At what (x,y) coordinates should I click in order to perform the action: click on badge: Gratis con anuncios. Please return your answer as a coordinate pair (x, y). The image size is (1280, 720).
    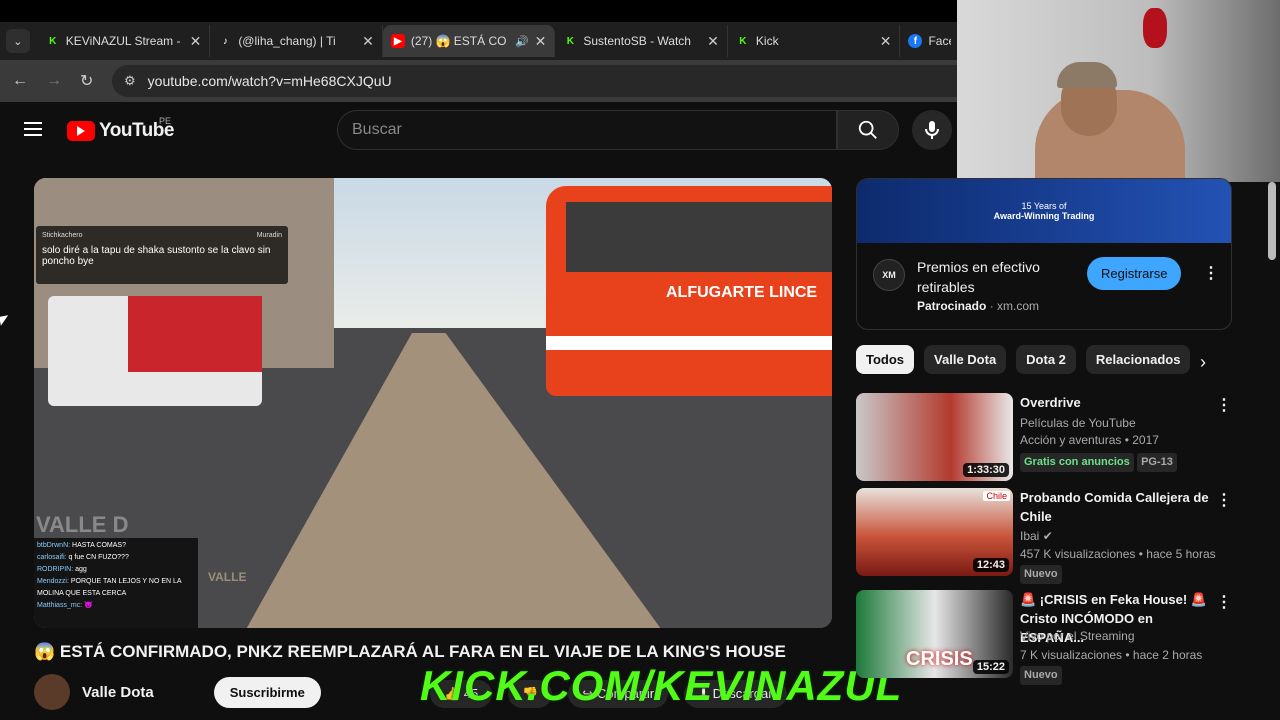
    Looking at the image, I should click on (1077, 462).